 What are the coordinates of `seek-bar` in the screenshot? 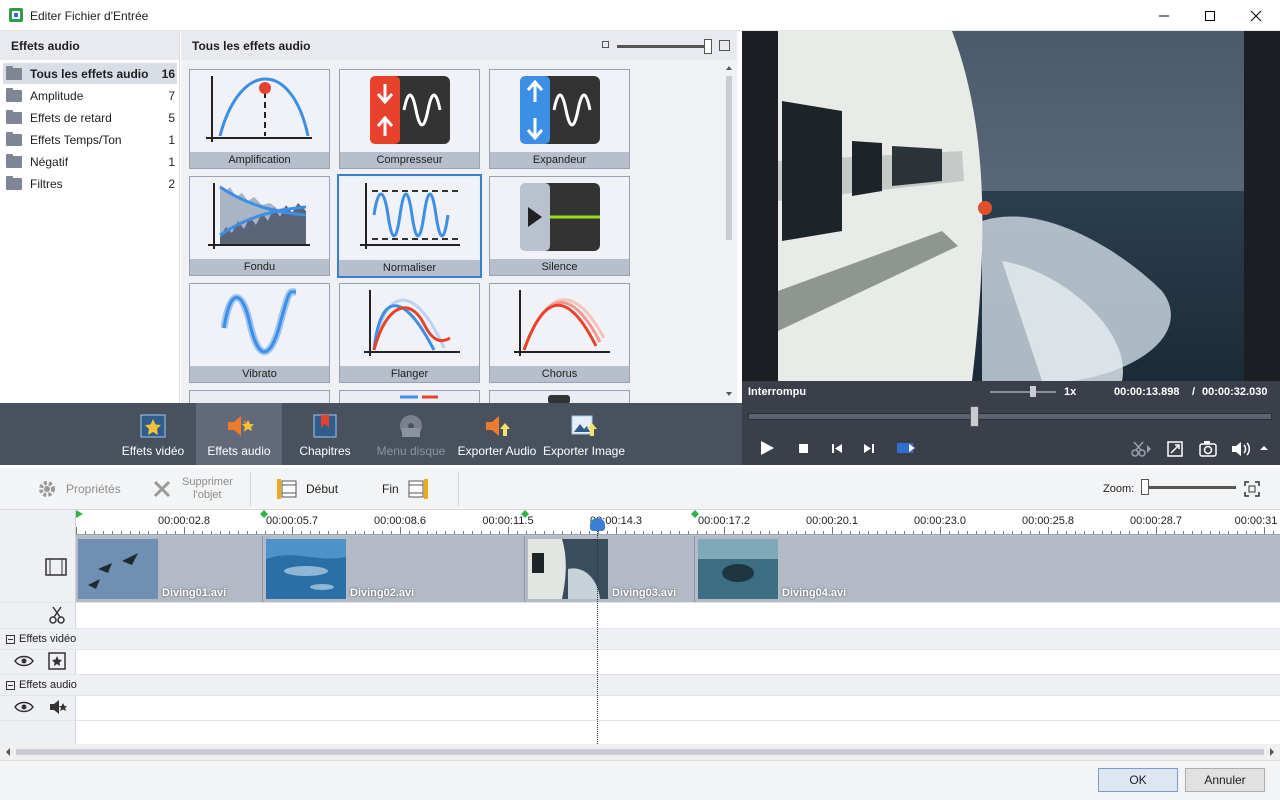 It's located at (1010, 416).